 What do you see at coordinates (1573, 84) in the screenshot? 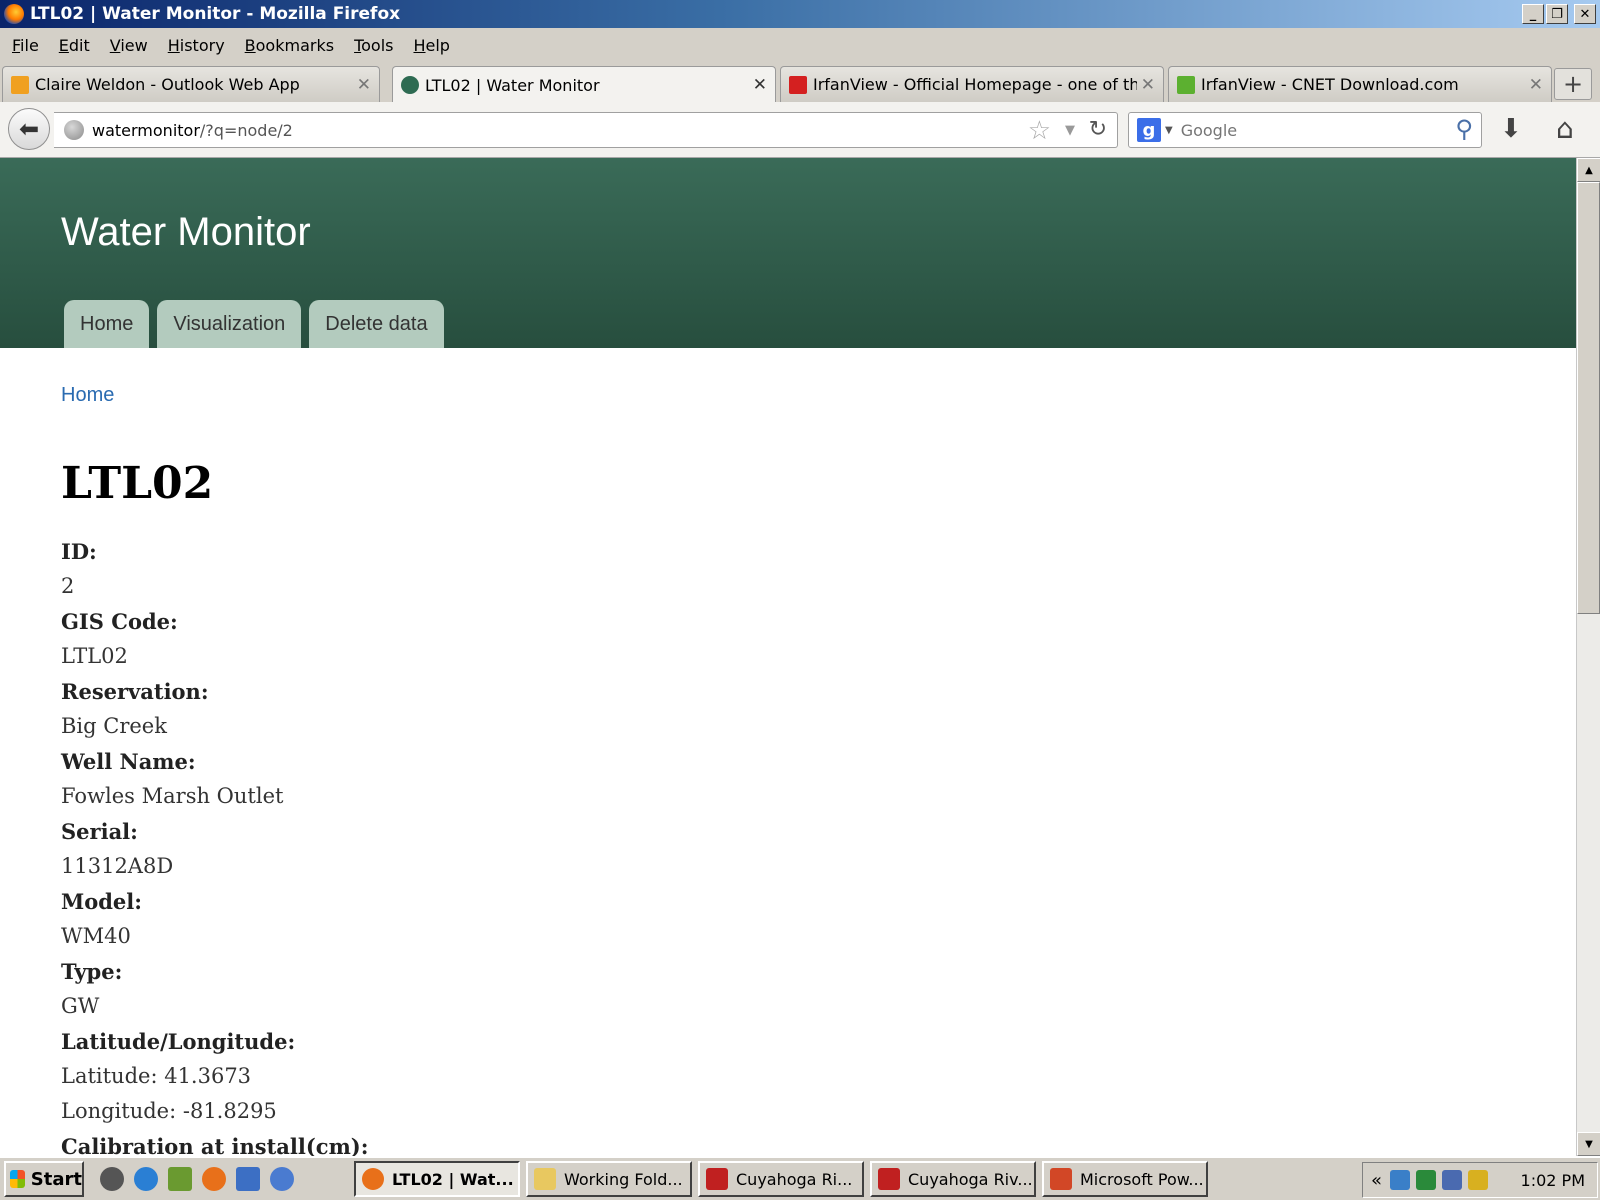
I see `new-tab-button: +` at bounding box center [1573, 84].